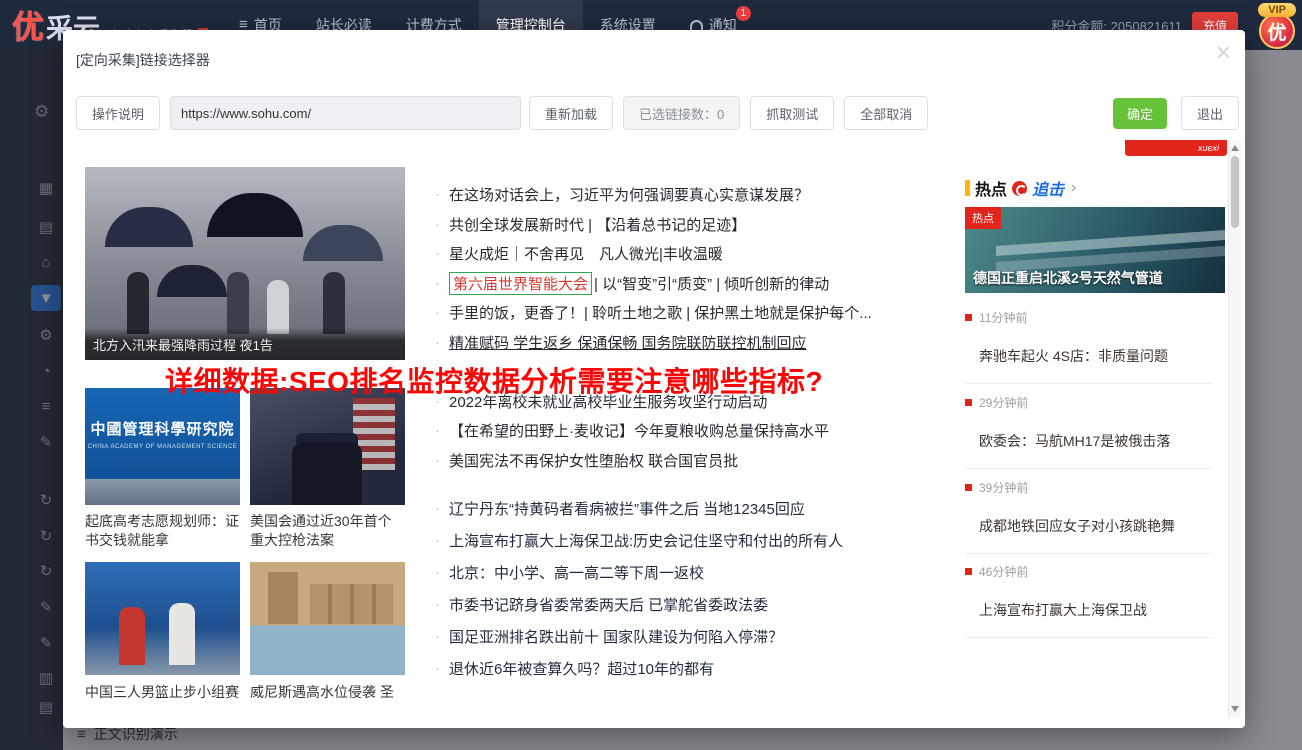 The width and height of the screenshot is (1302, 750). I want to click on gun-bill-news-image, so click(327, 446).